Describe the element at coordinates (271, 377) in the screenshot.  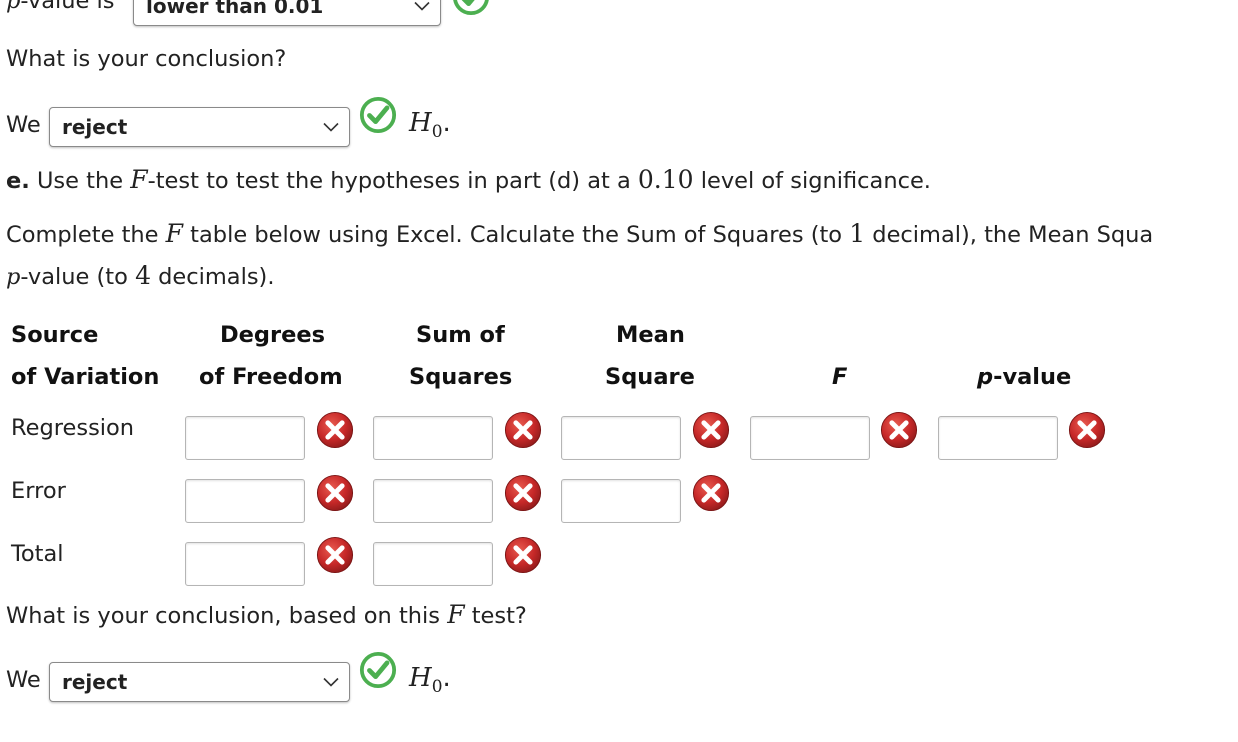
I see `header-df-2: of Freedom` at that location.